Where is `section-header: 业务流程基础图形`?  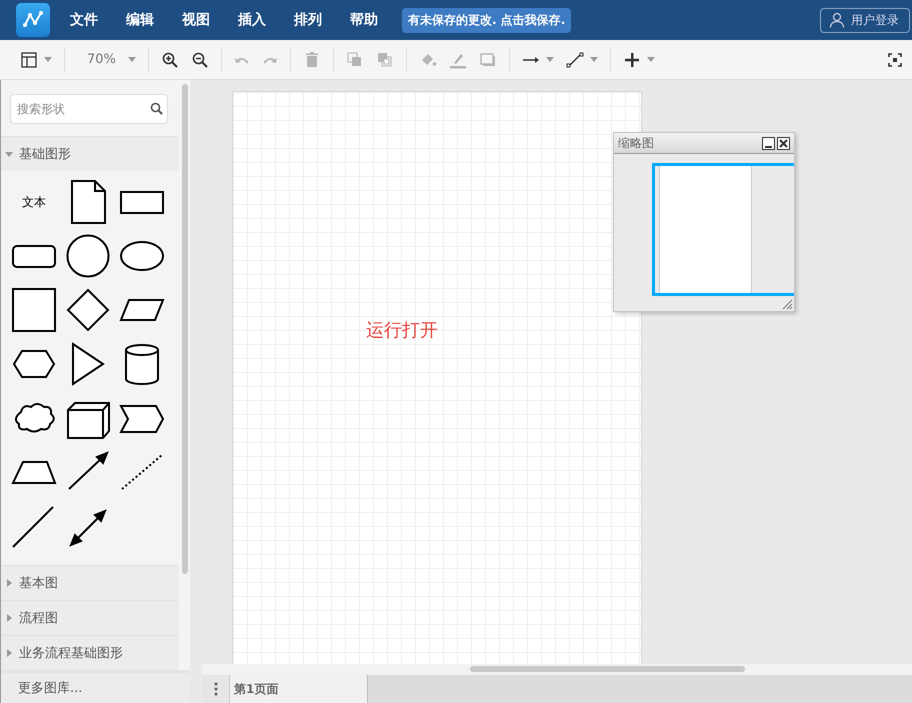
section-header: 业务流程基础图形 is located at coordinates (90, 652).